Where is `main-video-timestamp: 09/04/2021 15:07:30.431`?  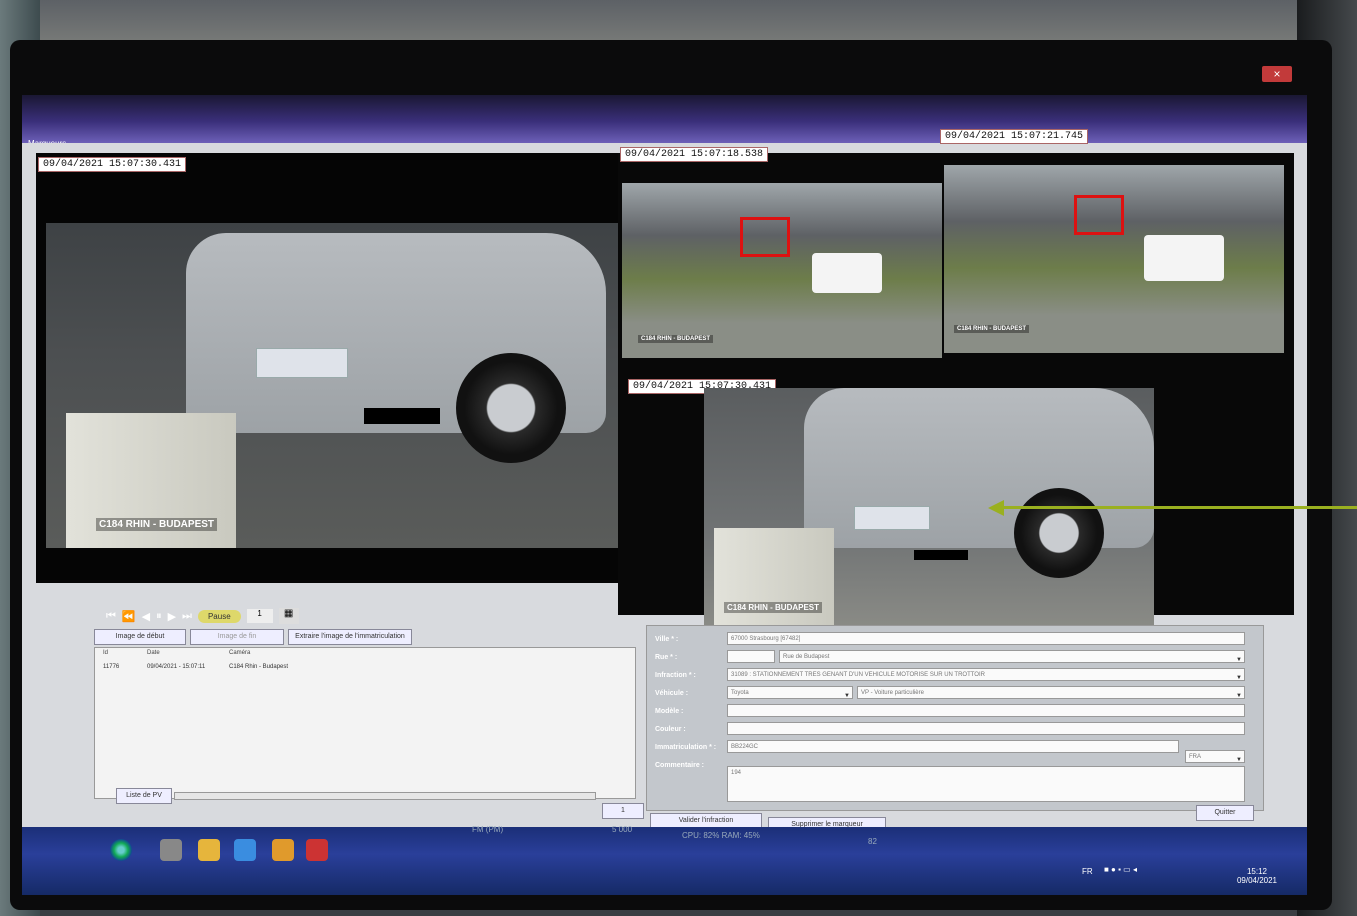
main-video-timestamp: 09/04/2021 15:07:30.431 is located at coordinates (112, 164).